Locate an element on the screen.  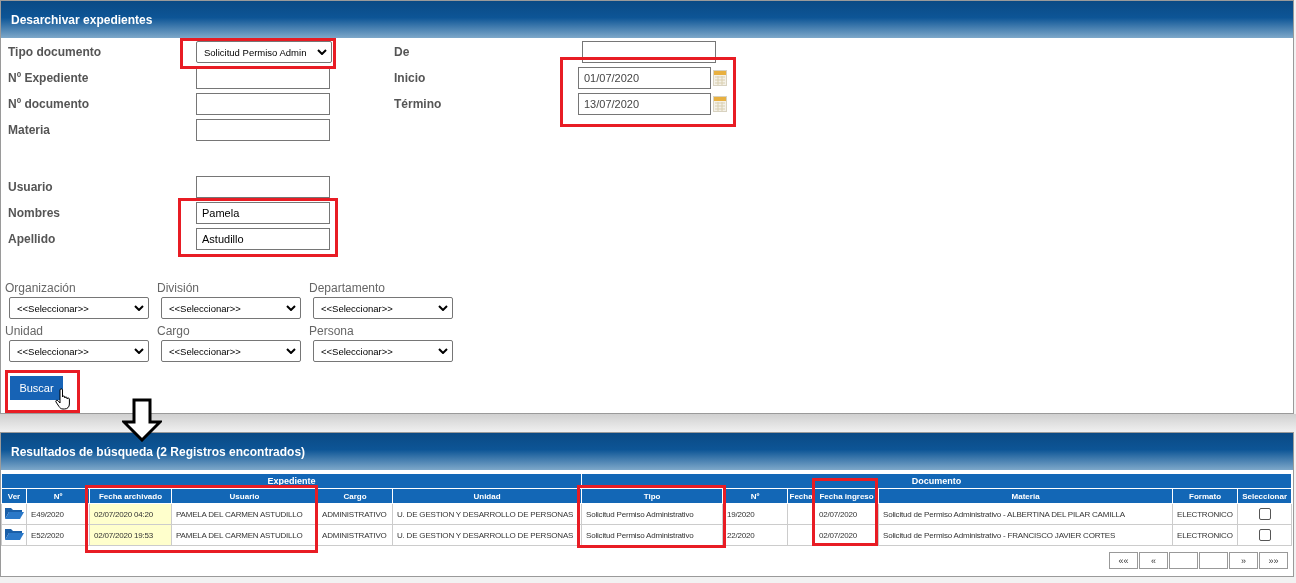
next-page-button: » is located at coordinates (1243, 560).